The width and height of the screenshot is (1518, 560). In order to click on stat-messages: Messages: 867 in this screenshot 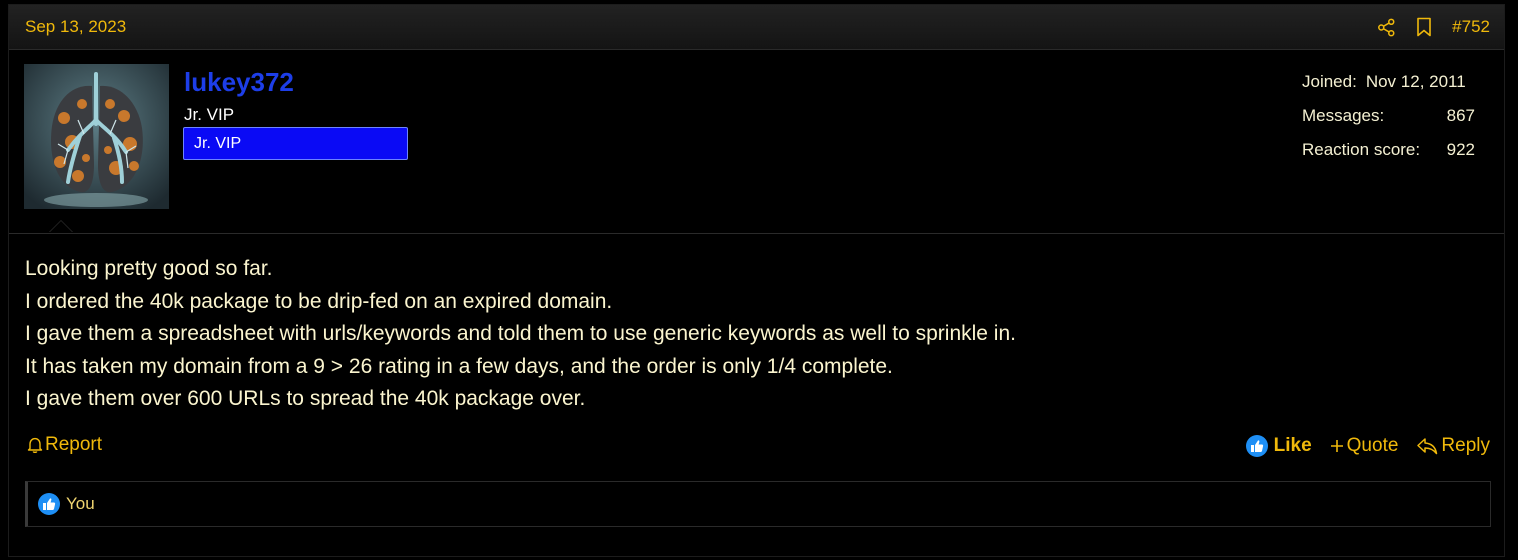, I will do `click(1388, 122)`.